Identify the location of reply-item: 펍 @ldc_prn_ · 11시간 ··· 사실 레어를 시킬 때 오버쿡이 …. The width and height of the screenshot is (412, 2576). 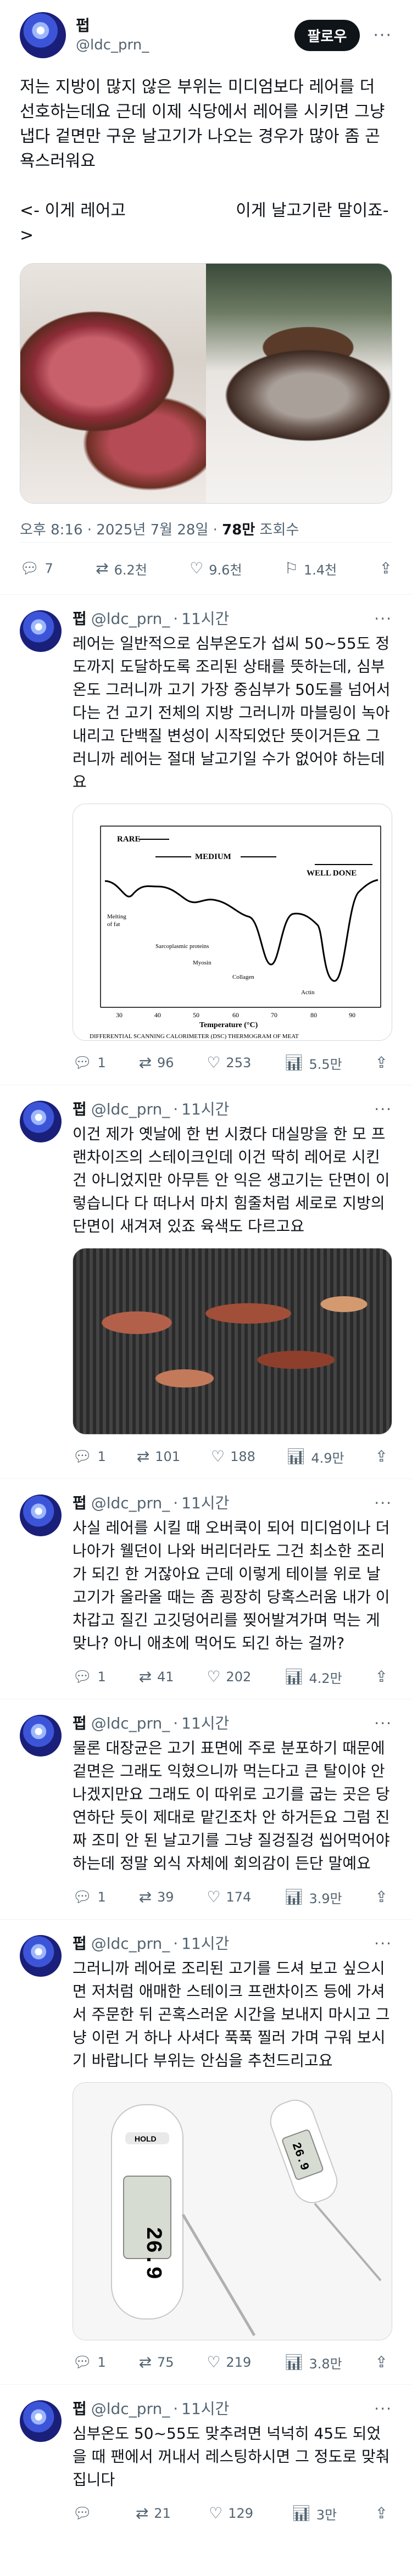
(206, 1589).